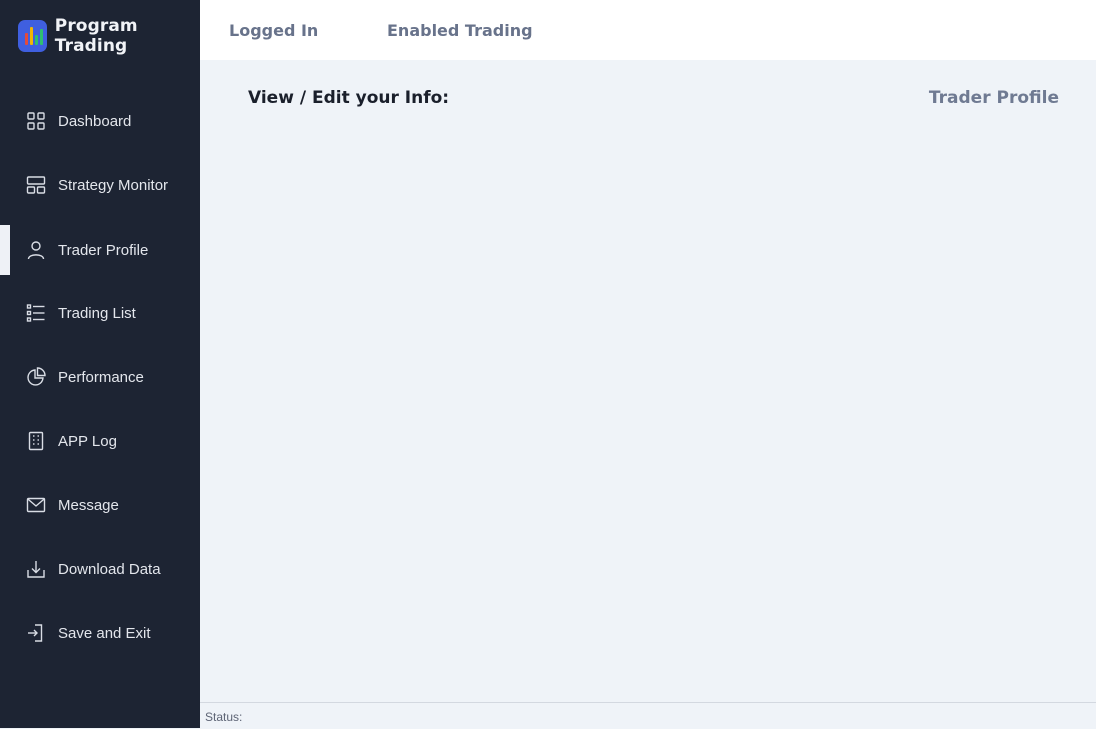 This screenshot has height=729, width=1096. I want to click on sidebar-item-dashboard: Dashboard, so click(100, 121).